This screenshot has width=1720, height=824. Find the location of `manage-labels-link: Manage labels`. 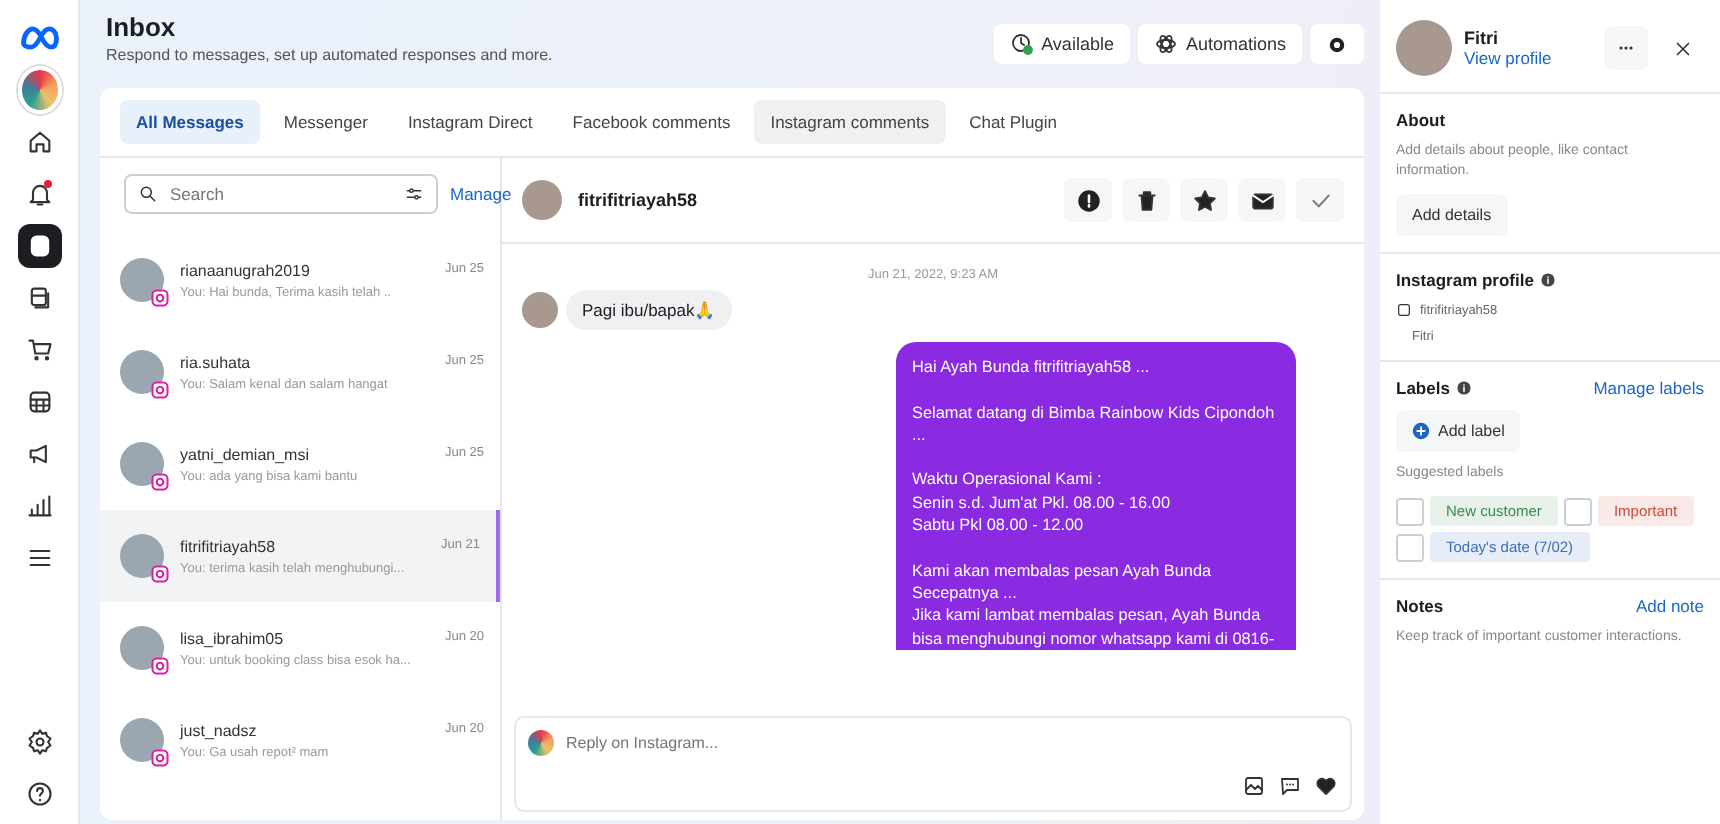

manage-labels-link: Manage labels is located at coordinates (1648, 388).